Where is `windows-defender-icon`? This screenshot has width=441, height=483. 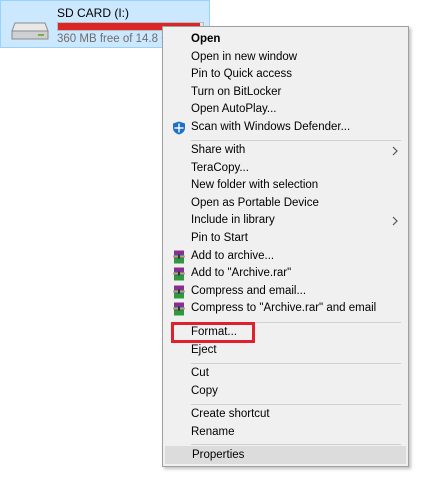 windows-defender-icon is located at coordinates (179, 128).